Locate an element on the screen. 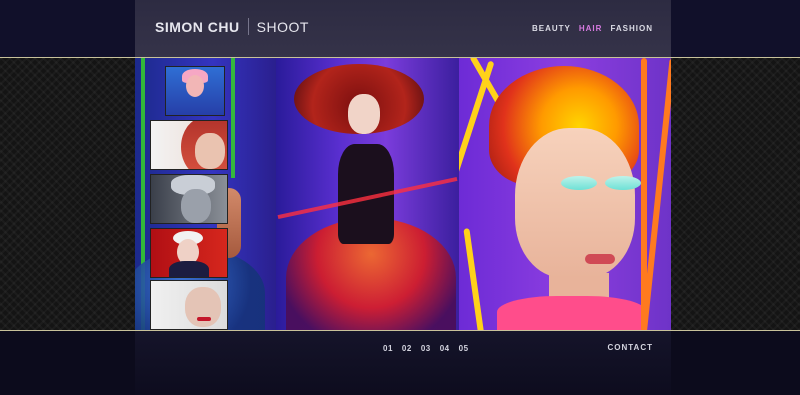 This screenshot has width=800, height=395. contact-link: CONTACT is located at coordinates (630, 347).